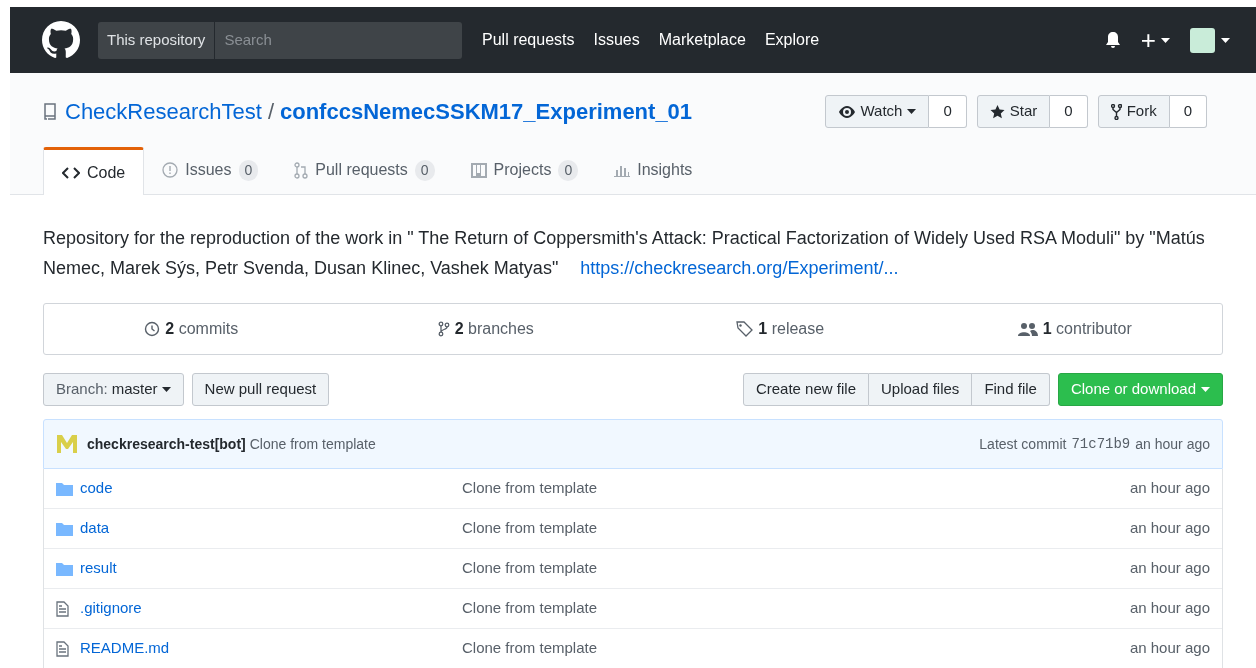  I want to click on fork-button: Fork, so click(1133, 111).